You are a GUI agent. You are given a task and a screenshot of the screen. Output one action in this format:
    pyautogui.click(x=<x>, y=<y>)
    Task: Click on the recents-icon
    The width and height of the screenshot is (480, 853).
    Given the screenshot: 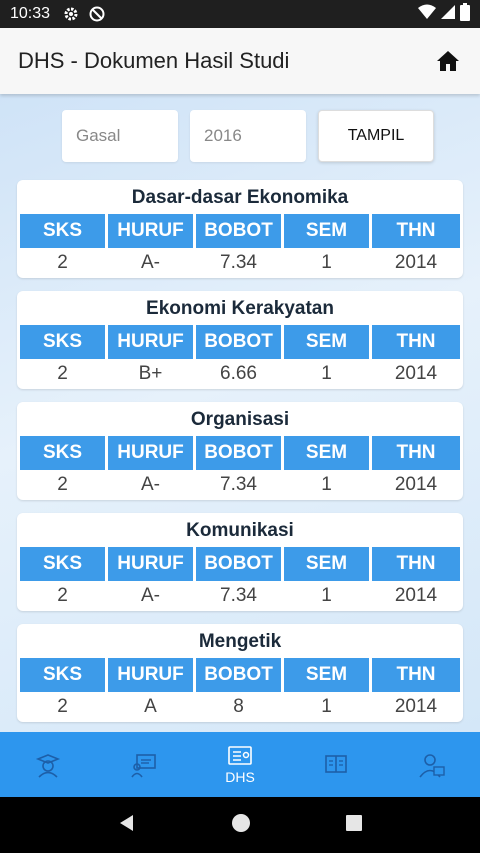 What is the action you would take?
    pyautogui.click(x=354, y=825)
    